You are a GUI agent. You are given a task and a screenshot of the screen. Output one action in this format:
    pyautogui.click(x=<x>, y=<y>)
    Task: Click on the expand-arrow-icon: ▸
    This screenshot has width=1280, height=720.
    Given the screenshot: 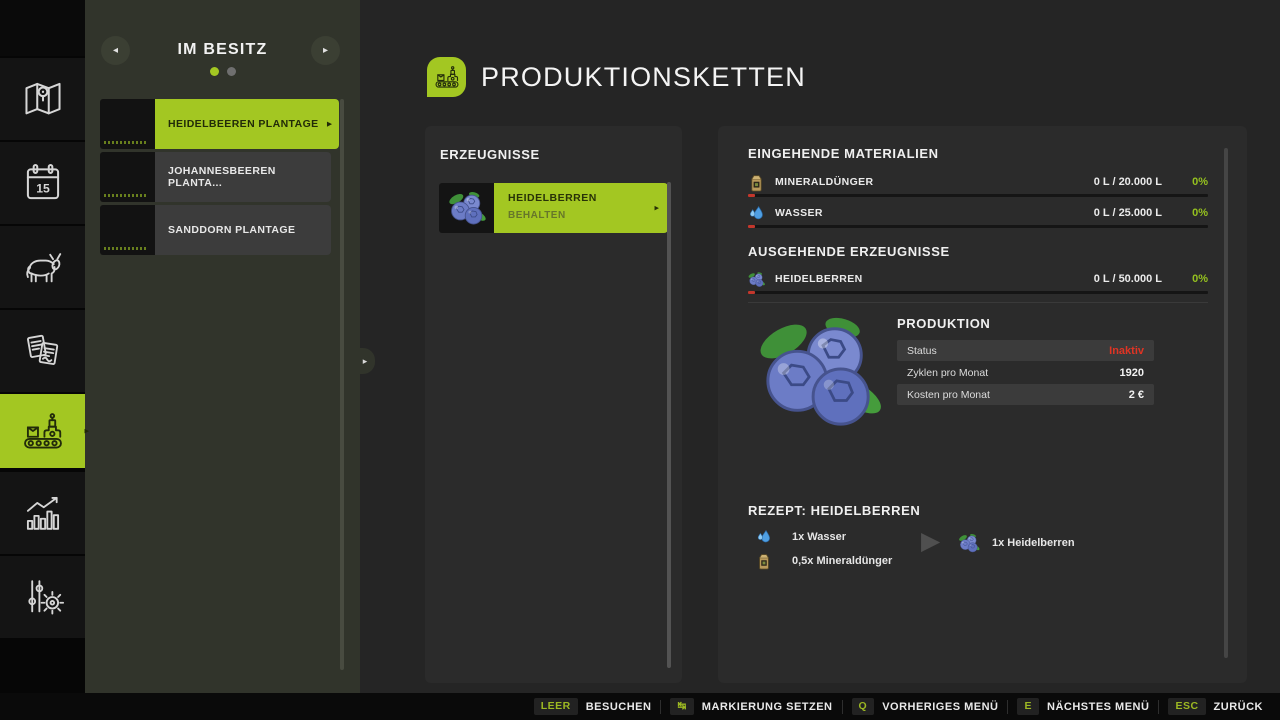 What is the action you would take?
    pyautogui.click(x=365, y=360)
    